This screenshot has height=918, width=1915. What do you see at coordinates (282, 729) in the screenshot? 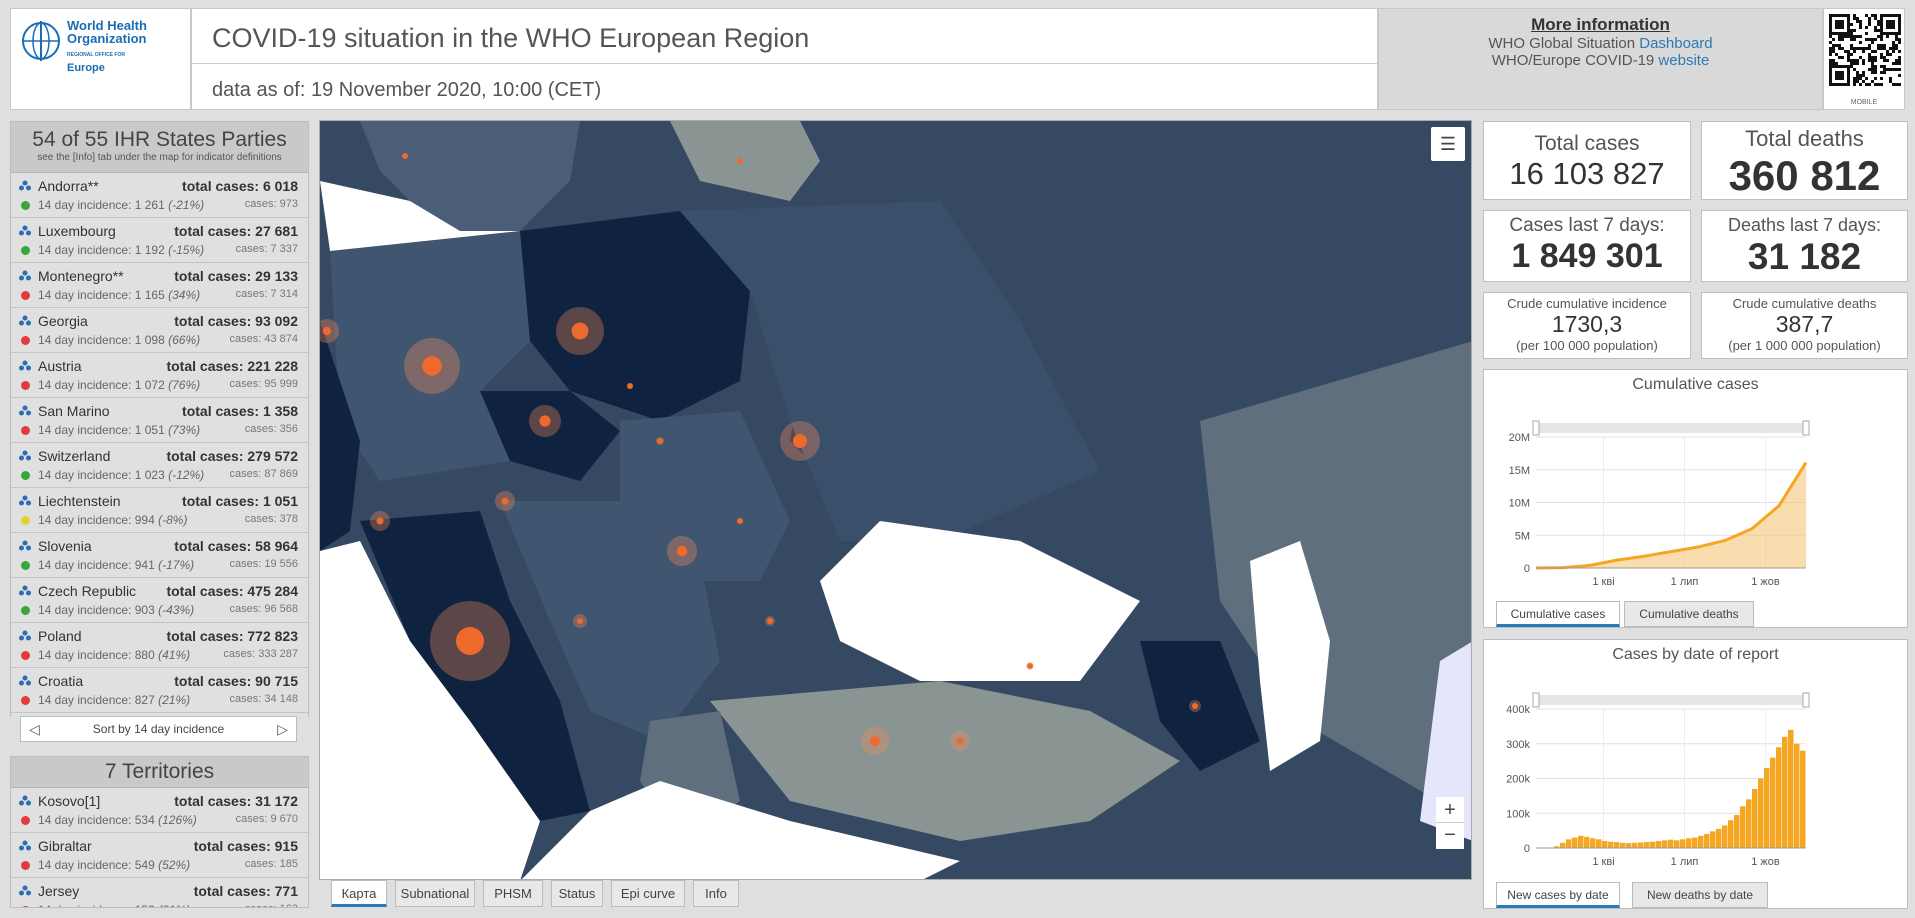
I see `sort-next-icon: ▷` at bounding box center [282, 729].